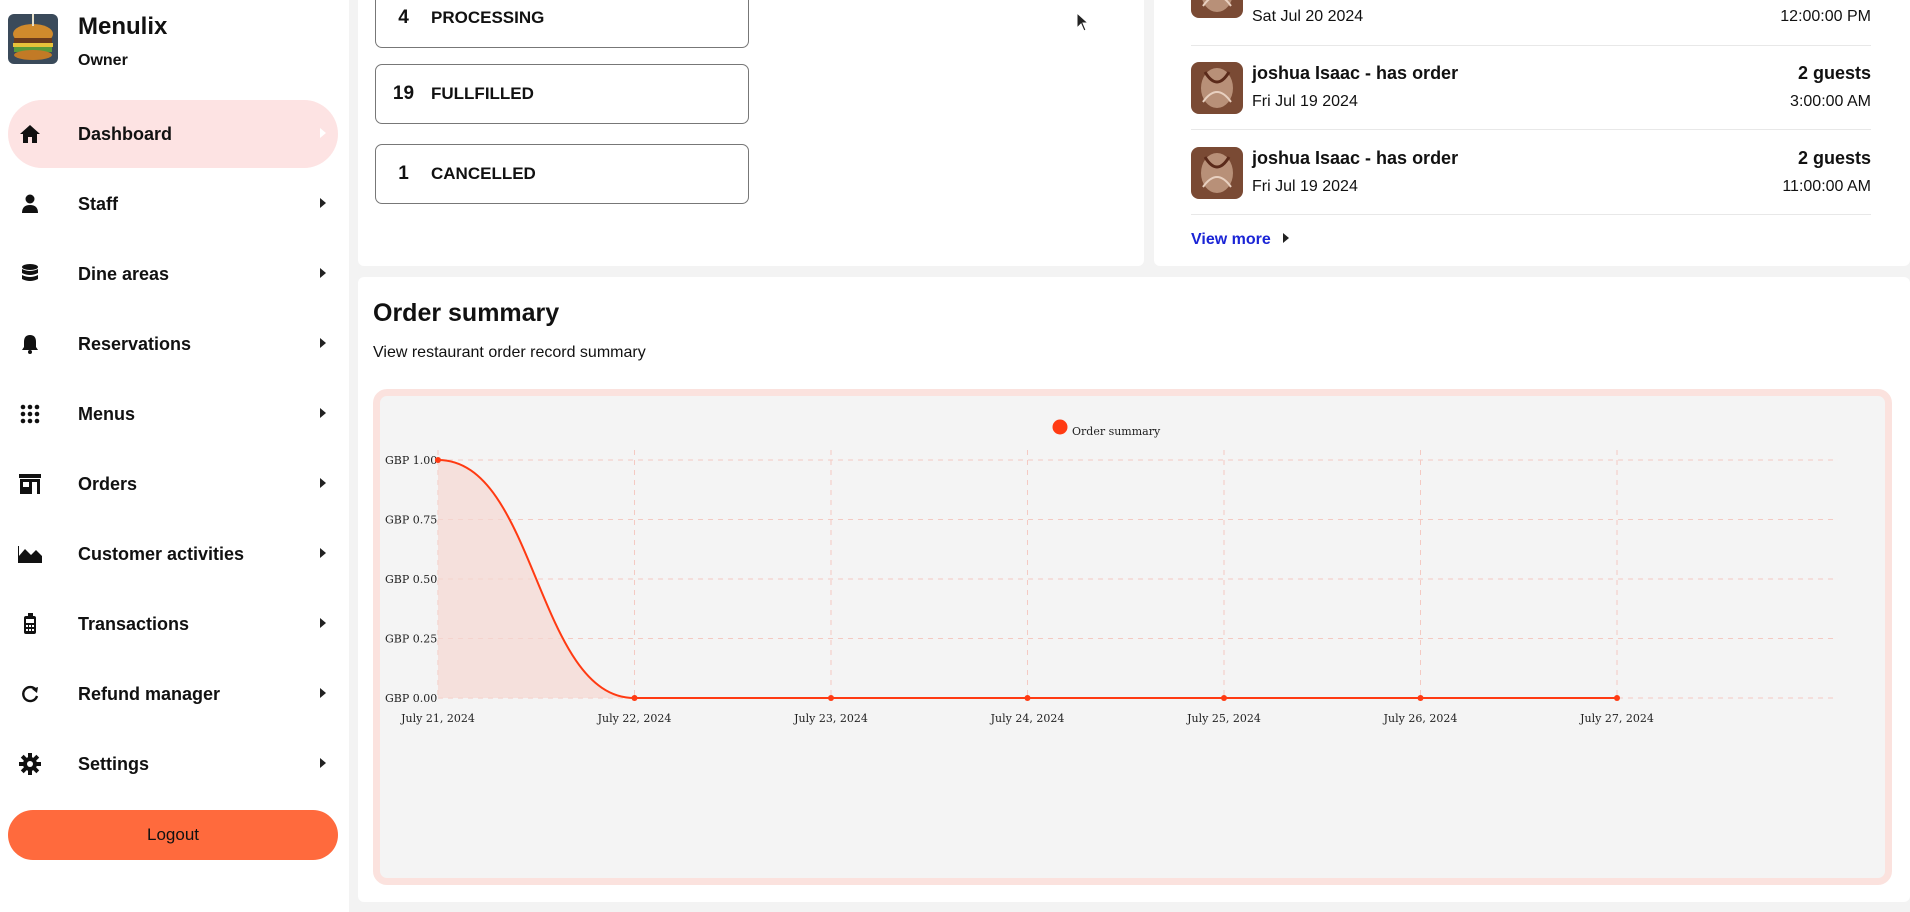 Image resolution: width=1910 pixels, height=912 pixels. I want to click on area-chart-icon, so click(30, 554).